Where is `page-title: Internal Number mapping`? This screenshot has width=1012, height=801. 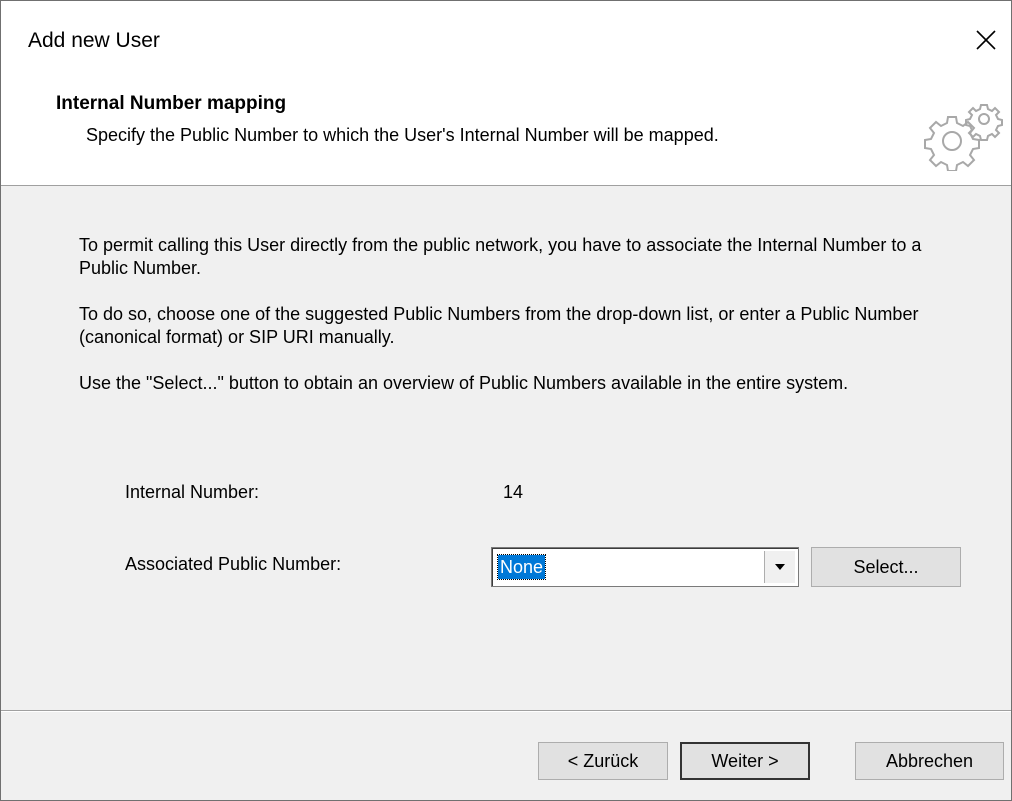 page-title: Internal Number mapping is located at coordinates (171, 103).